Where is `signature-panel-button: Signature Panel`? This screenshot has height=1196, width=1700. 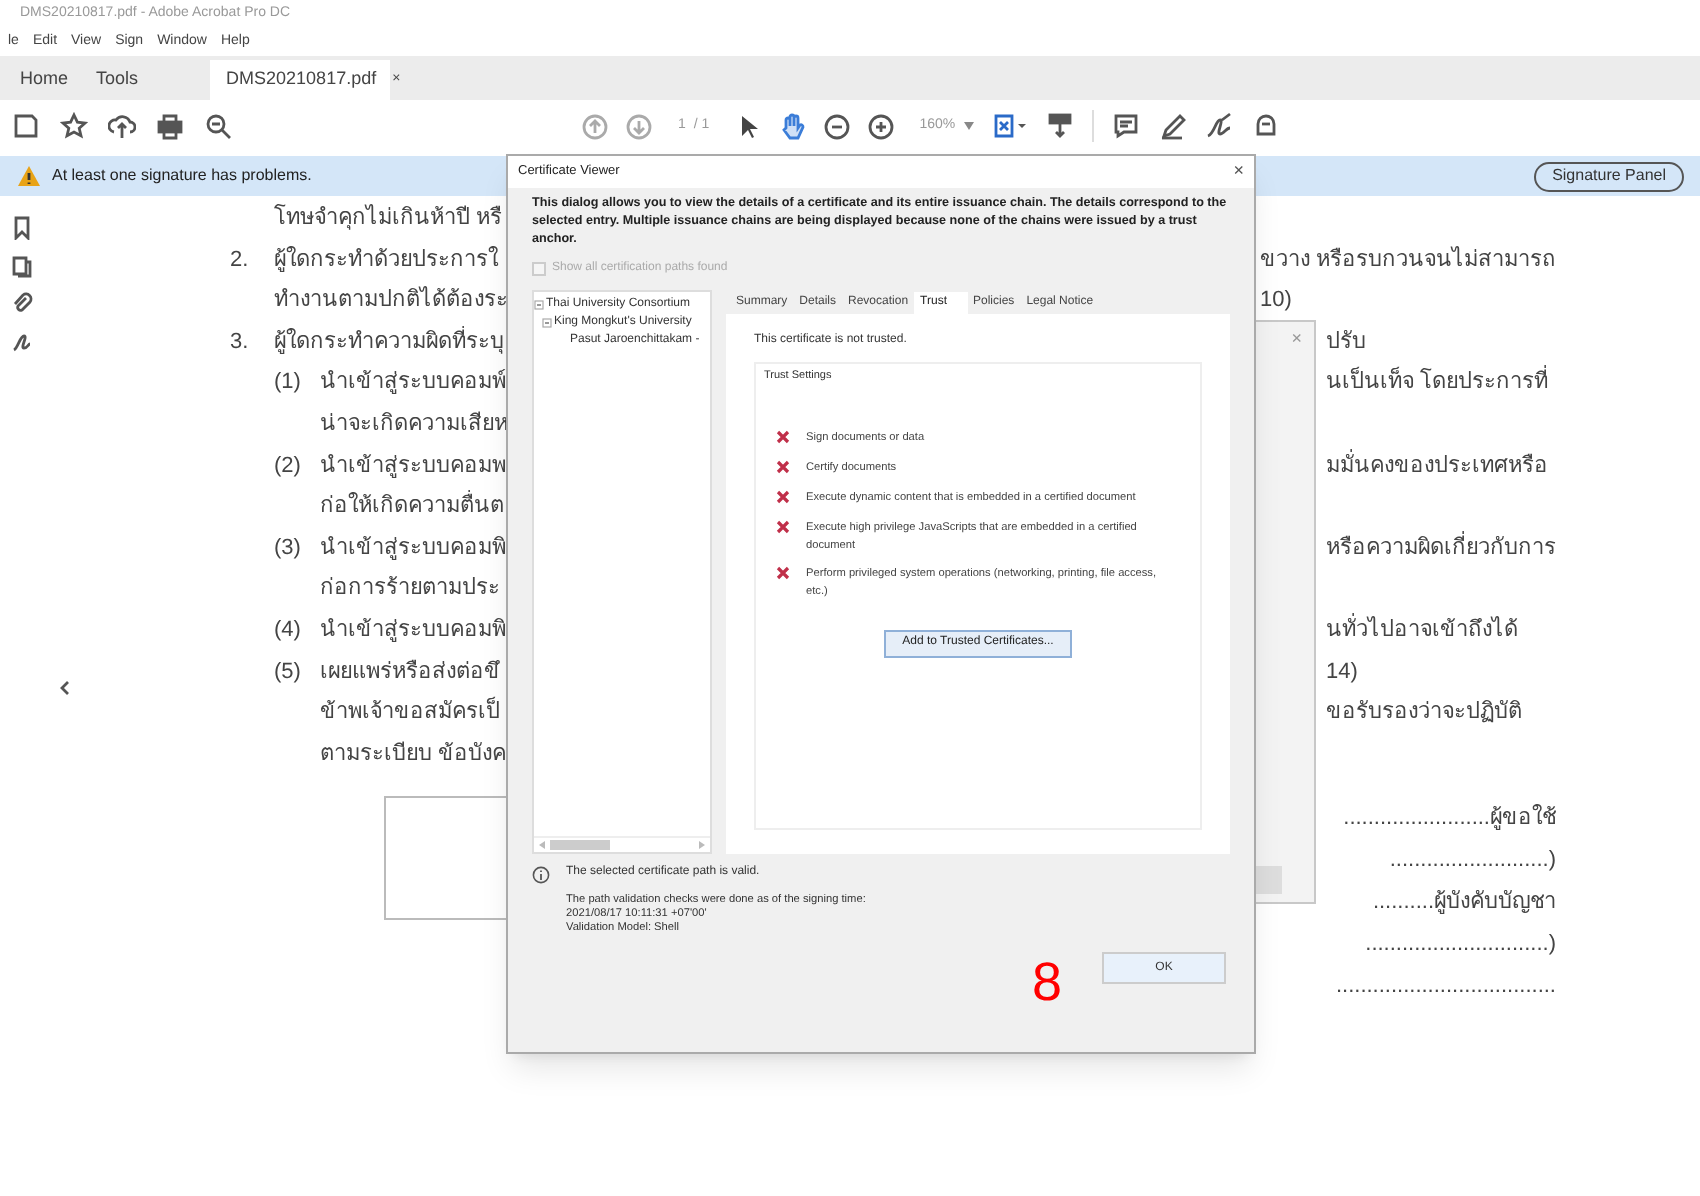
signature-panel-button: Signature Panel is located at coordinates (1609, 176).